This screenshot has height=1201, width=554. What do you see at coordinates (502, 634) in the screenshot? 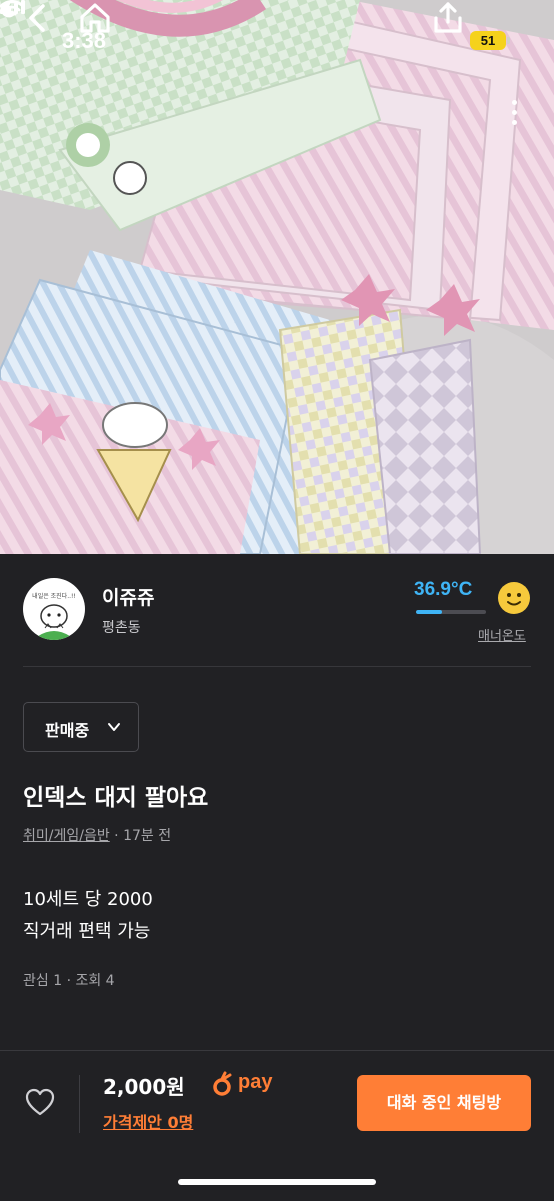
I see `manner-temperature-link: 매너온도` at bounding box center [502, 634].